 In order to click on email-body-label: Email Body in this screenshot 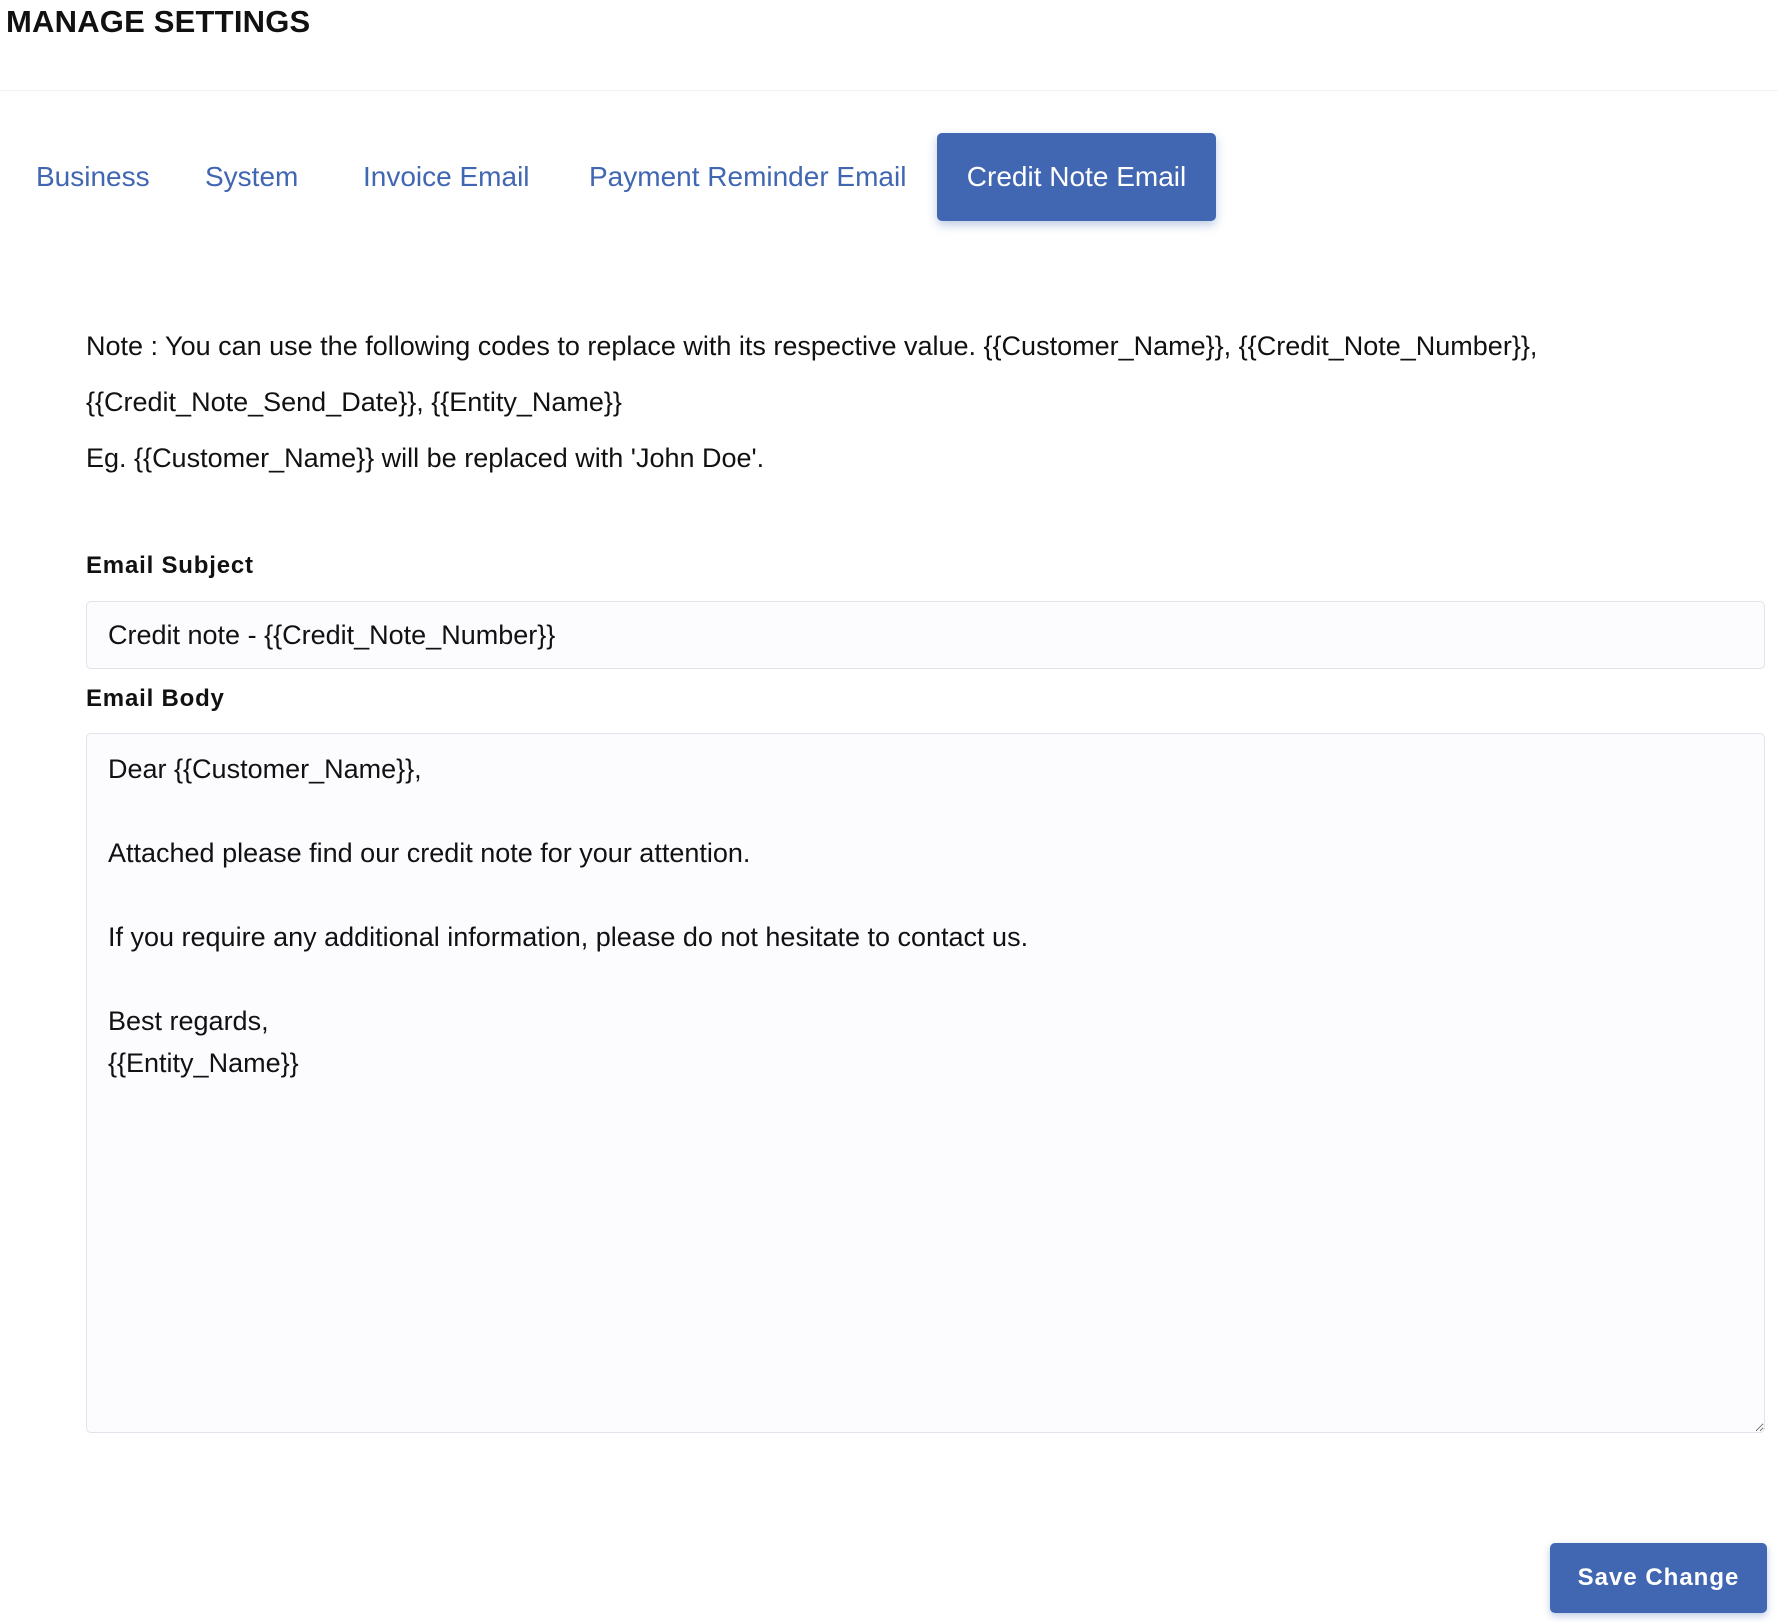, I will do `click(155, 698)`.